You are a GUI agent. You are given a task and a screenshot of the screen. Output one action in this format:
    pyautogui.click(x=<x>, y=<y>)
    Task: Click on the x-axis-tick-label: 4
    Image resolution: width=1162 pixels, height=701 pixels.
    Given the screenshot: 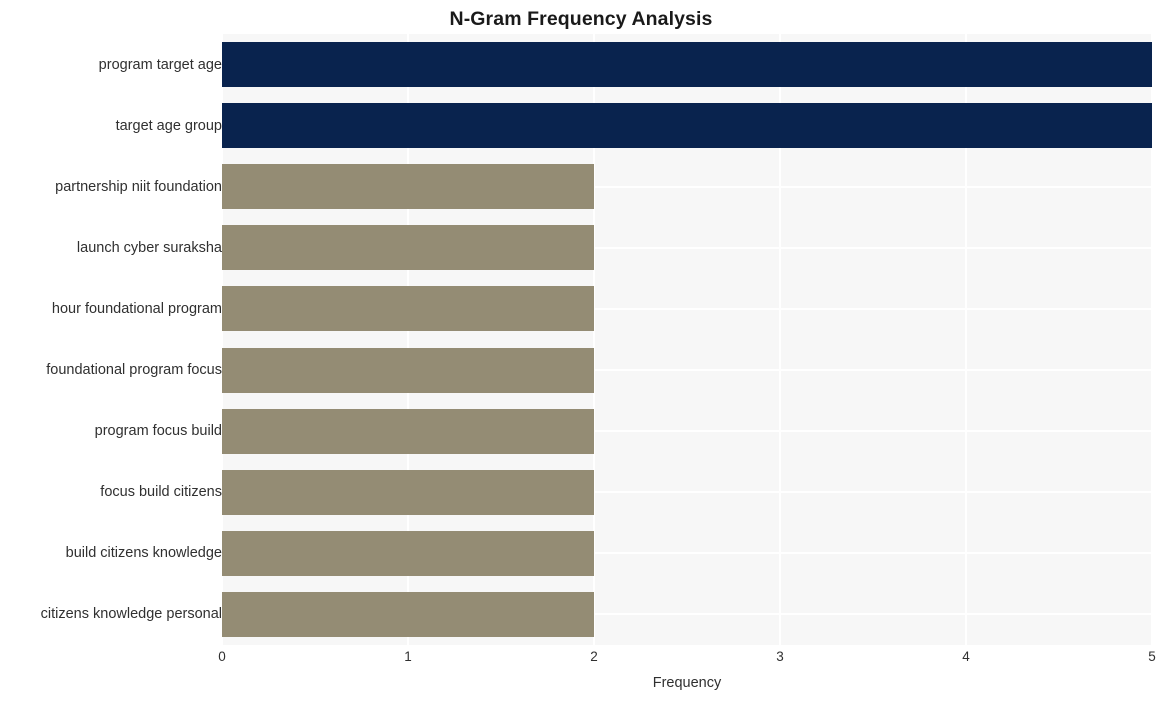 What is the action you would take?
    pyautogui.click(x=966, y=656)
    